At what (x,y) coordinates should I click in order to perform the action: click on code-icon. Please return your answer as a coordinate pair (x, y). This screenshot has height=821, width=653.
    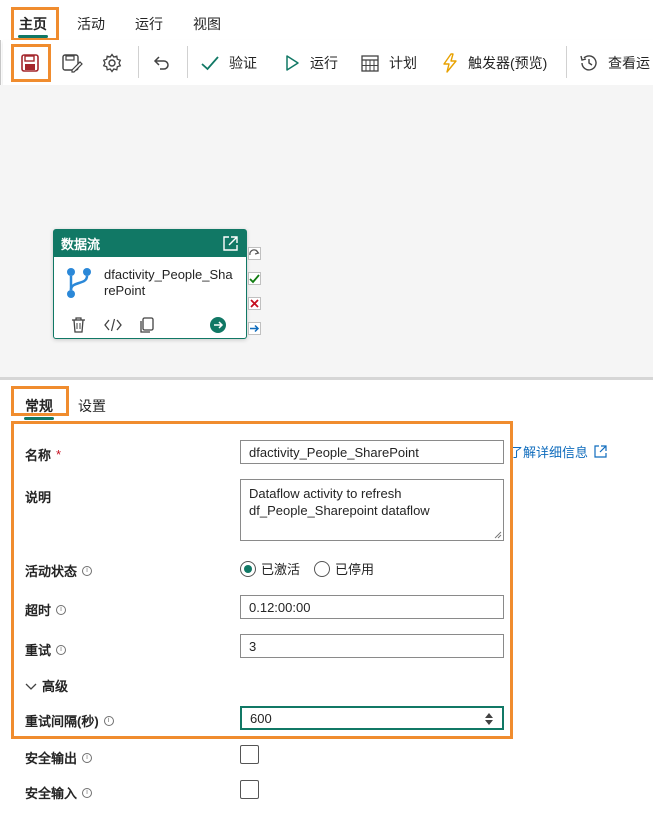
    Looking at the image, I should click on (113, 325).